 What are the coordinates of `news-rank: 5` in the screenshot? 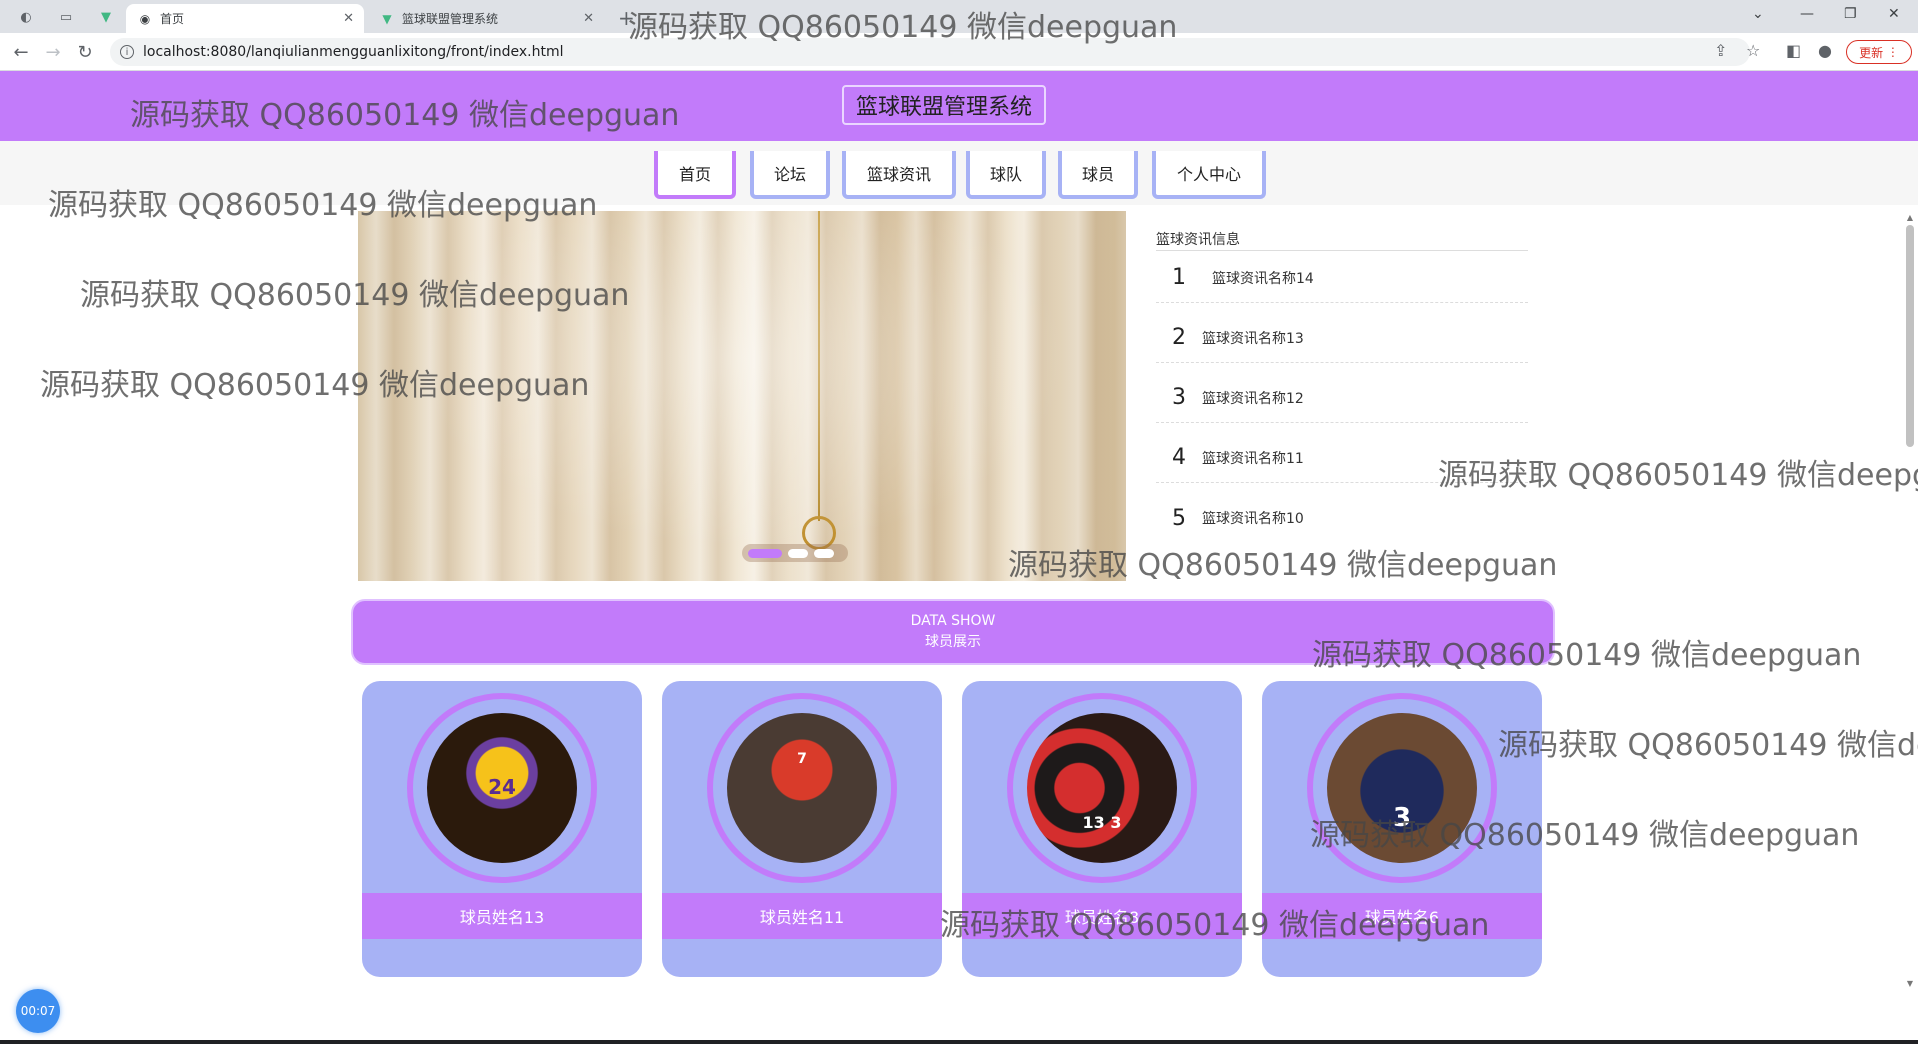 It's located at (1179, 518).